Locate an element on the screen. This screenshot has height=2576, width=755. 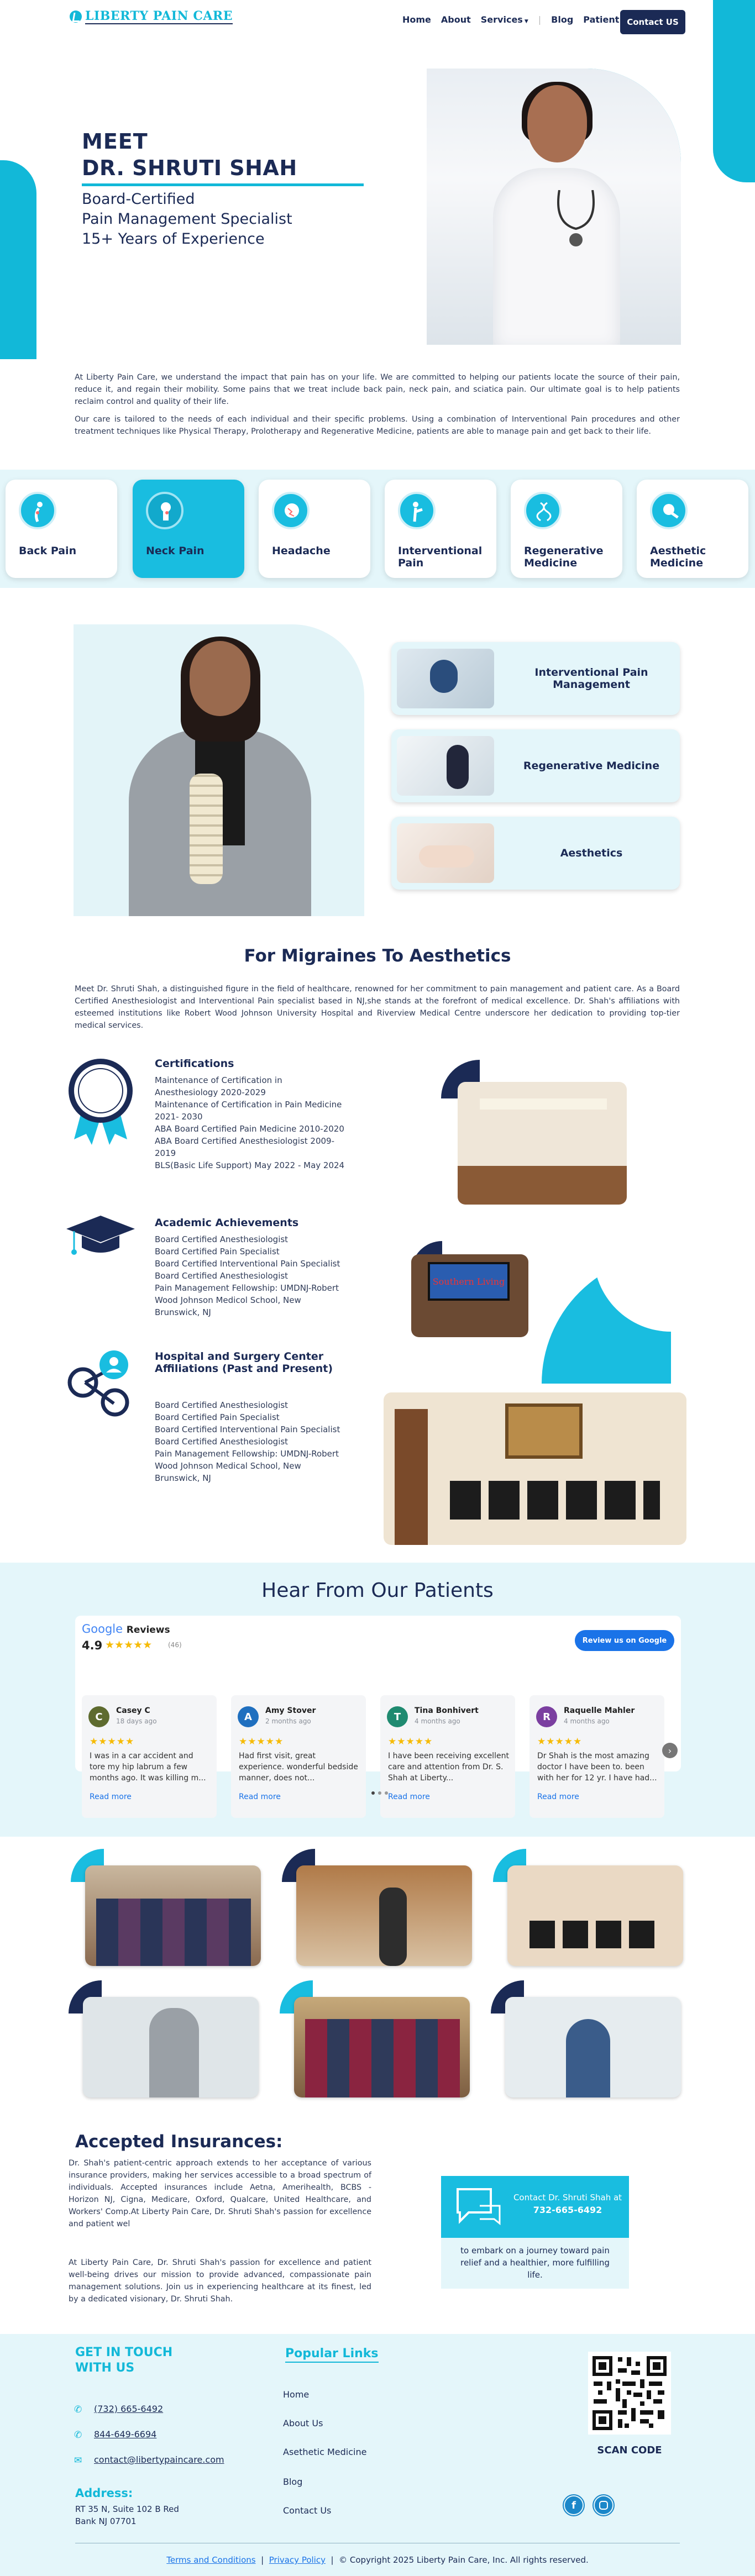
doctor-face is located at coordinates (220, 678).